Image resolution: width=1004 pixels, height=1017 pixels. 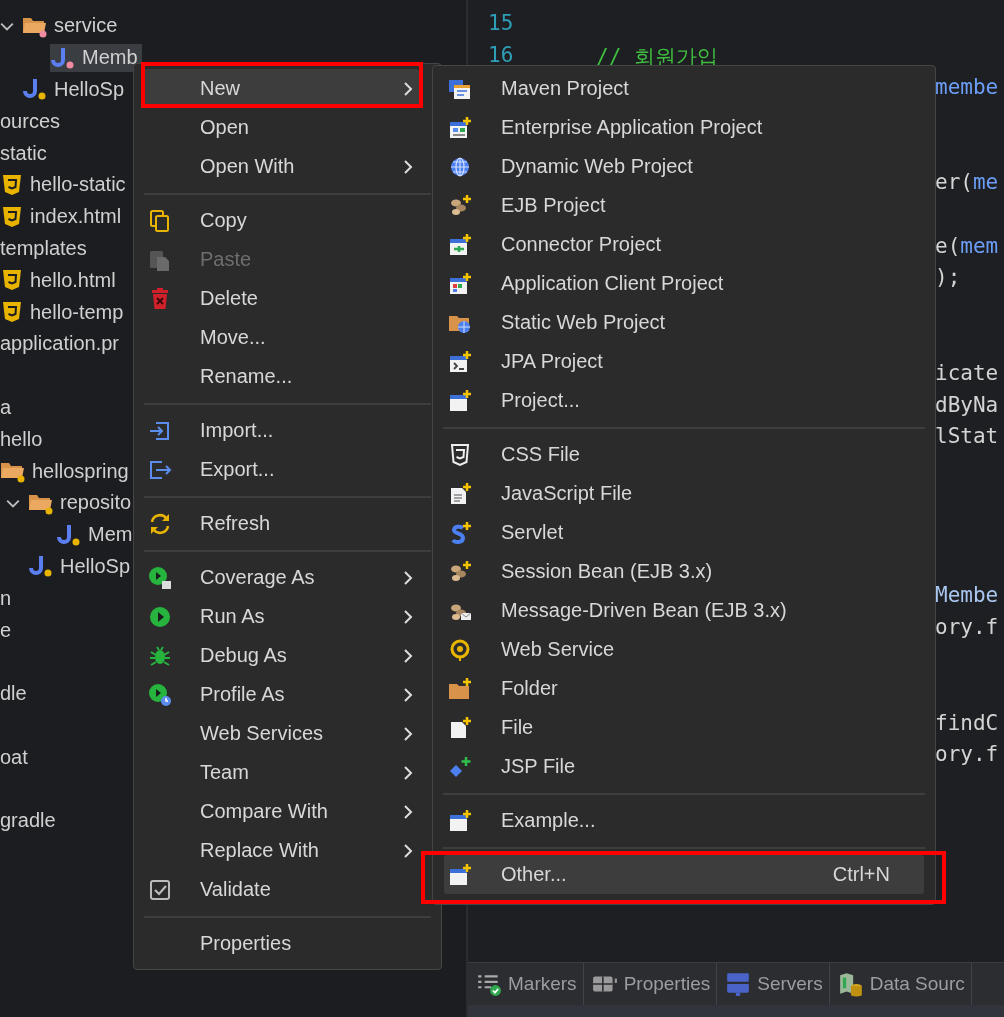 I want to click on menu-item: File, so click(x=684, y=727).